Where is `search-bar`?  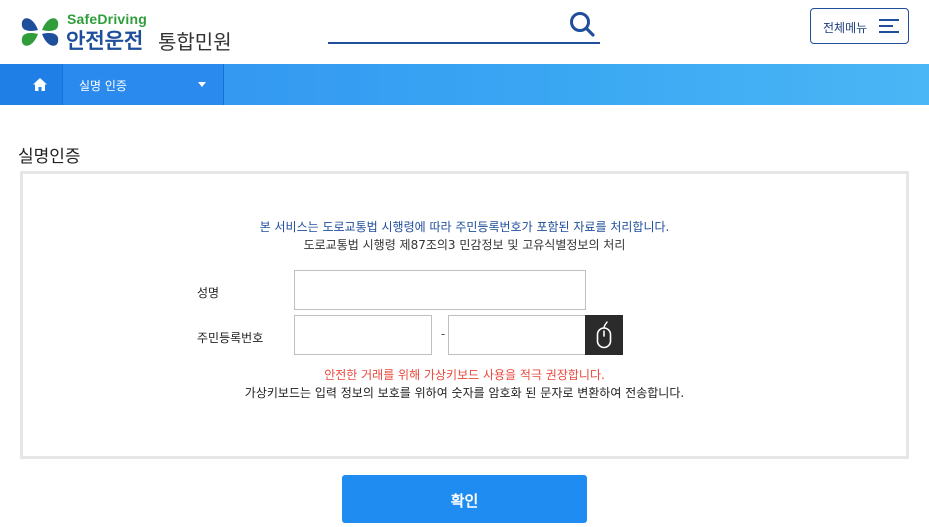 search-bar is located at coordinates (464, 25).